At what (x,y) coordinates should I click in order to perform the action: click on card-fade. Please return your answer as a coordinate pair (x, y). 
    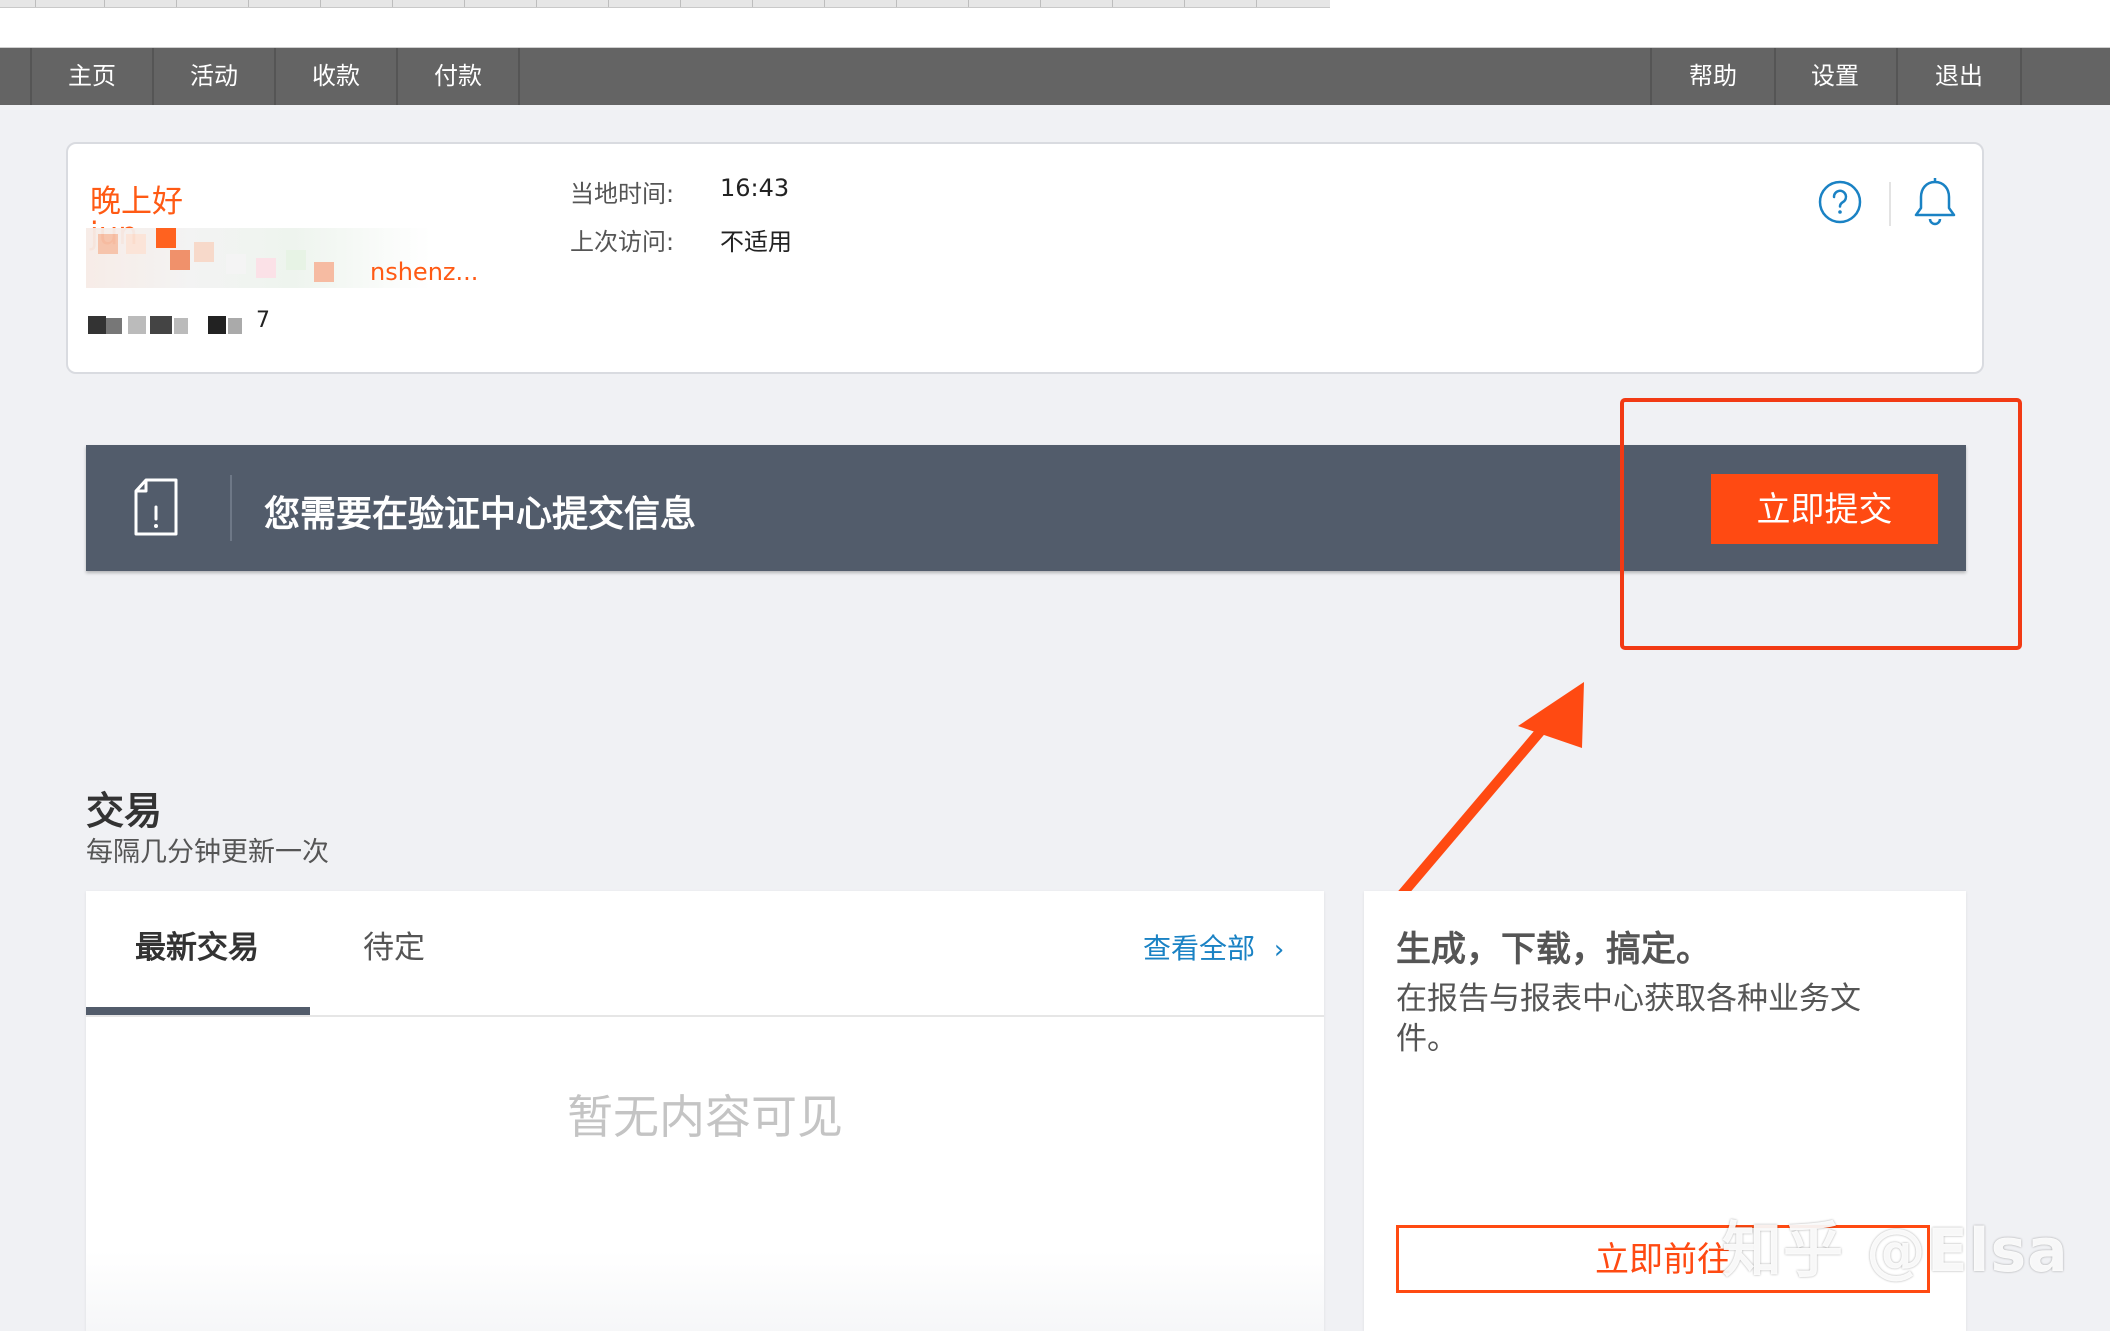
    Looking at the image, I should click on (705, 1291).